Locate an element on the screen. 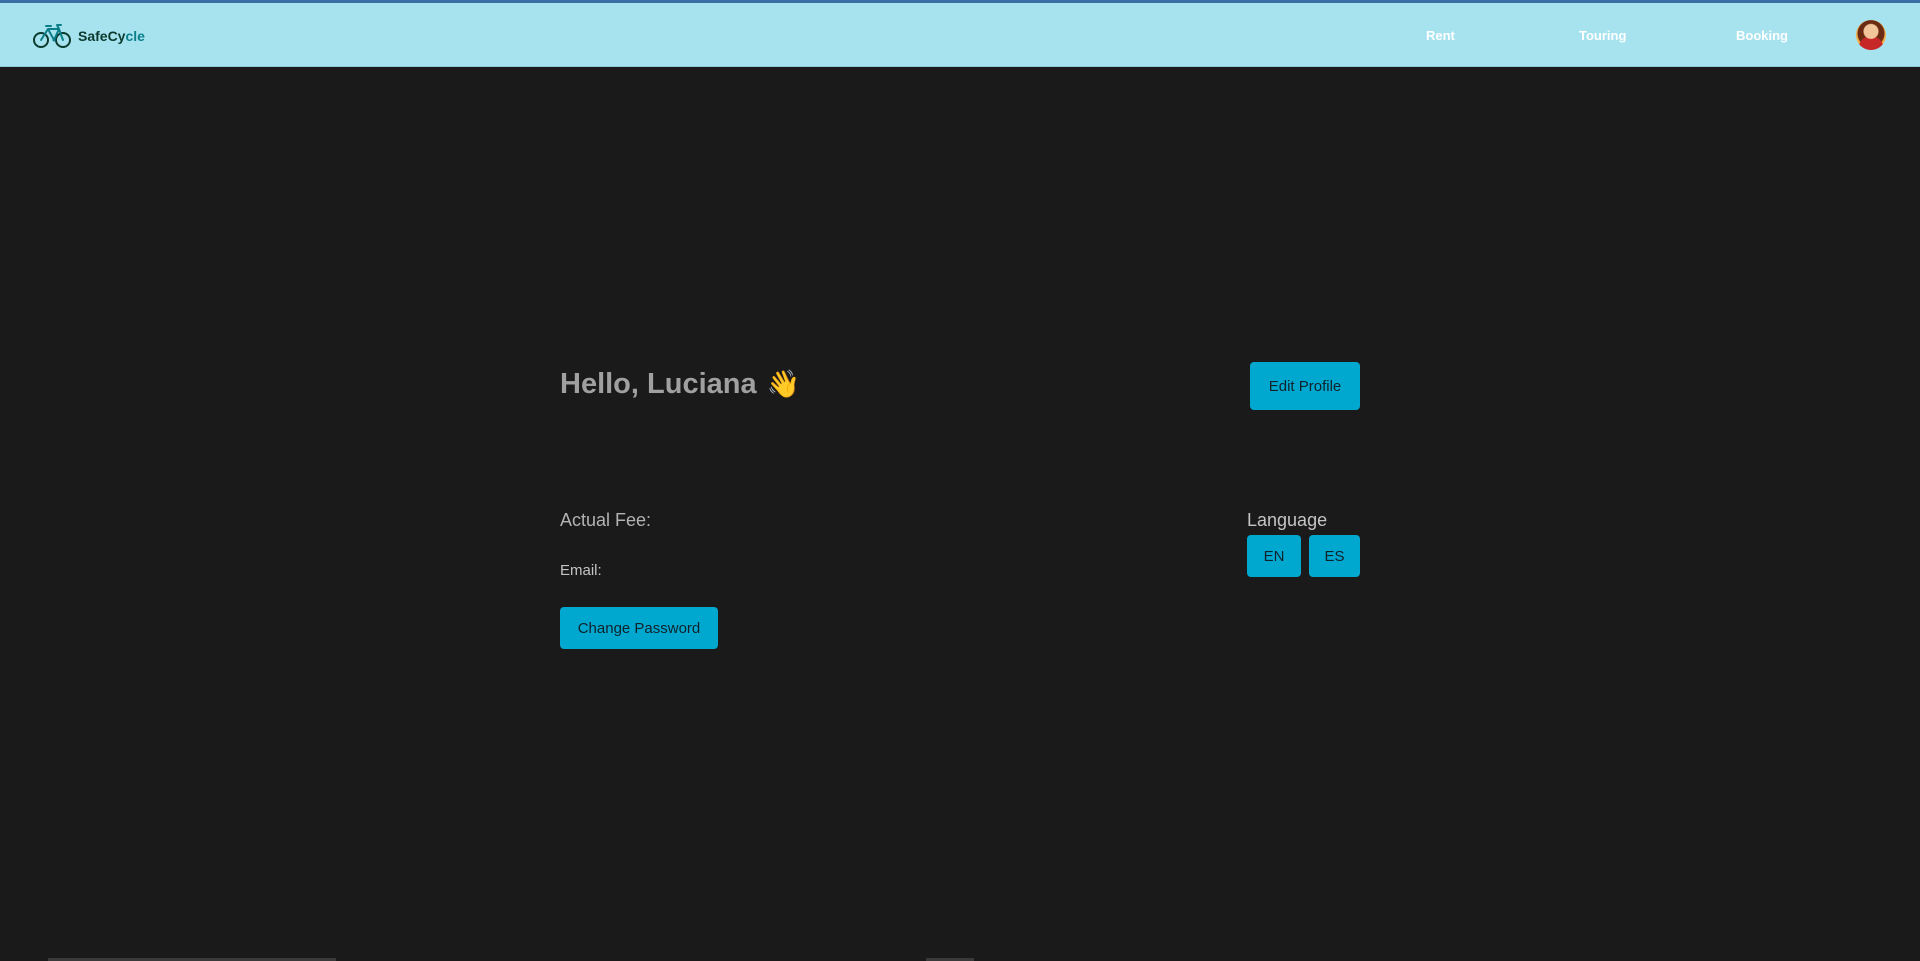  nav-link-touring: Touring is located at coordinates (1602, 35).